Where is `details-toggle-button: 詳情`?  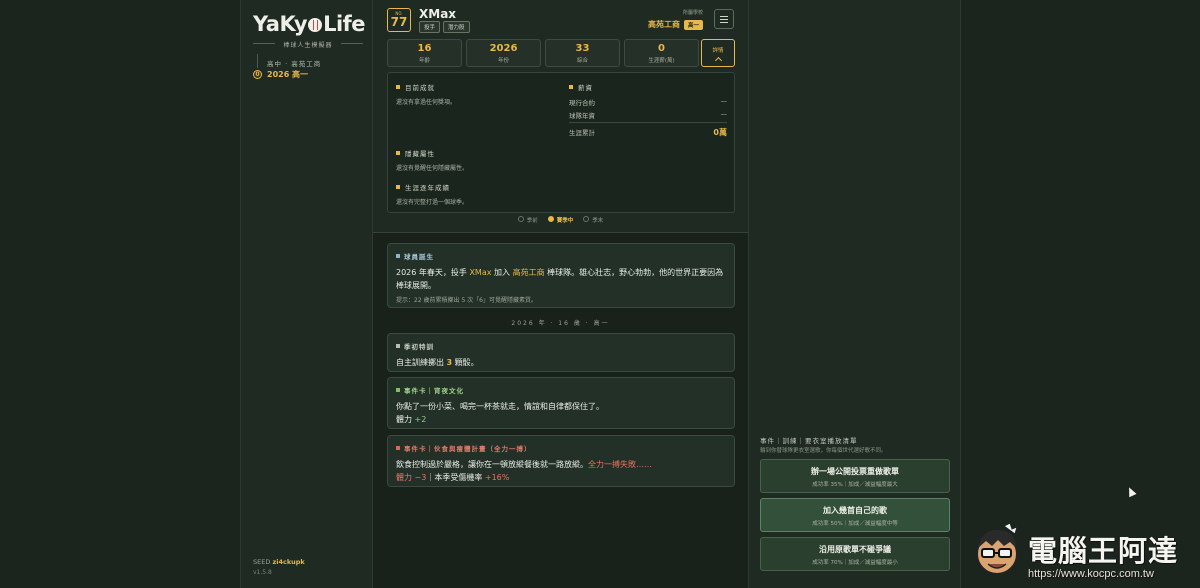 details-toggle-button: 詳情 is located at coordinates (718, 53).